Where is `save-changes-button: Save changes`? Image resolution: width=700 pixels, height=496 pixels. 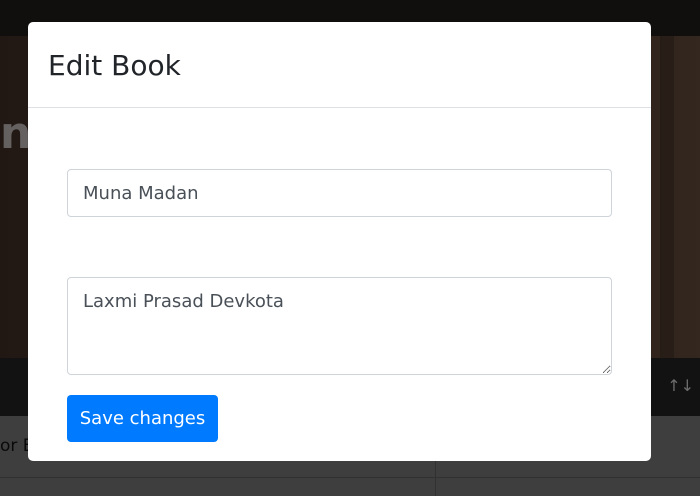 save-changes-button: Save changes is located at coordinates (142, 418).